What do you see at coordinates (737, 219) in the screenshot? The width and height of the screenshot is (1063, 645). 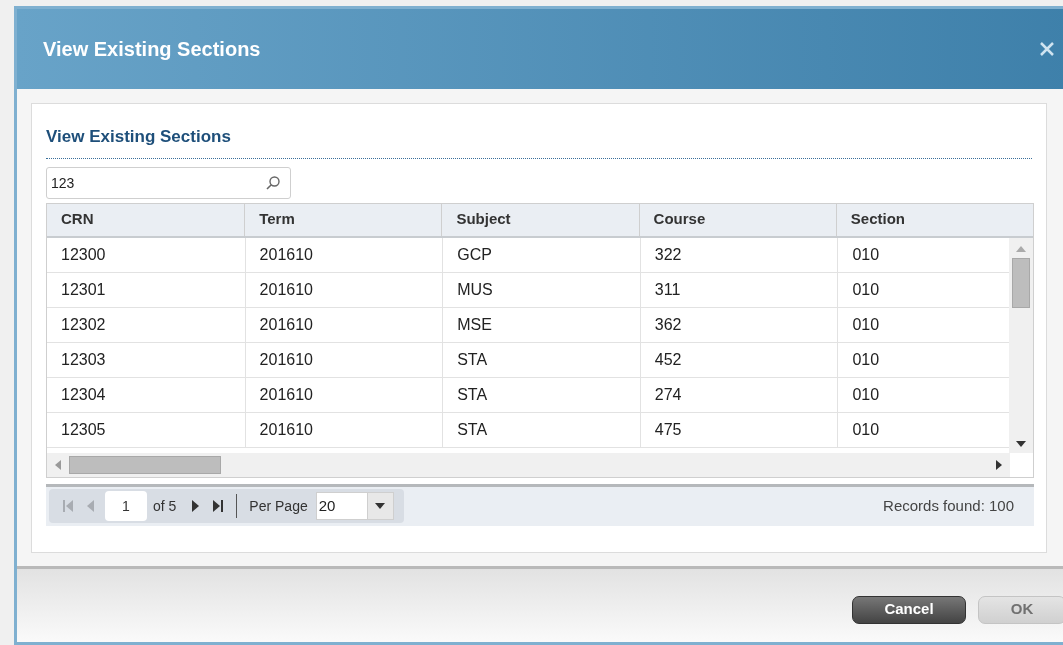 I see `column-header: Course` at bounding box center [737, 219].